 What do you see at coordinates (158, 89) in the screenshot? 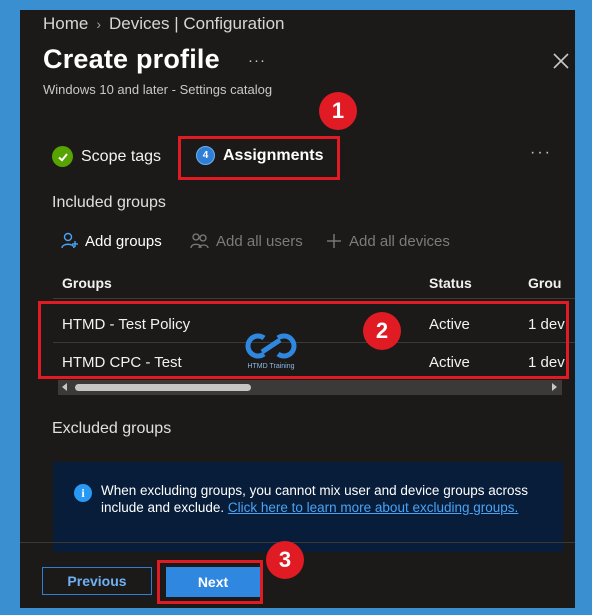
I see `page-subtitle: Windows 10 and later - Settings catalog` at bounding box center [158, 89].